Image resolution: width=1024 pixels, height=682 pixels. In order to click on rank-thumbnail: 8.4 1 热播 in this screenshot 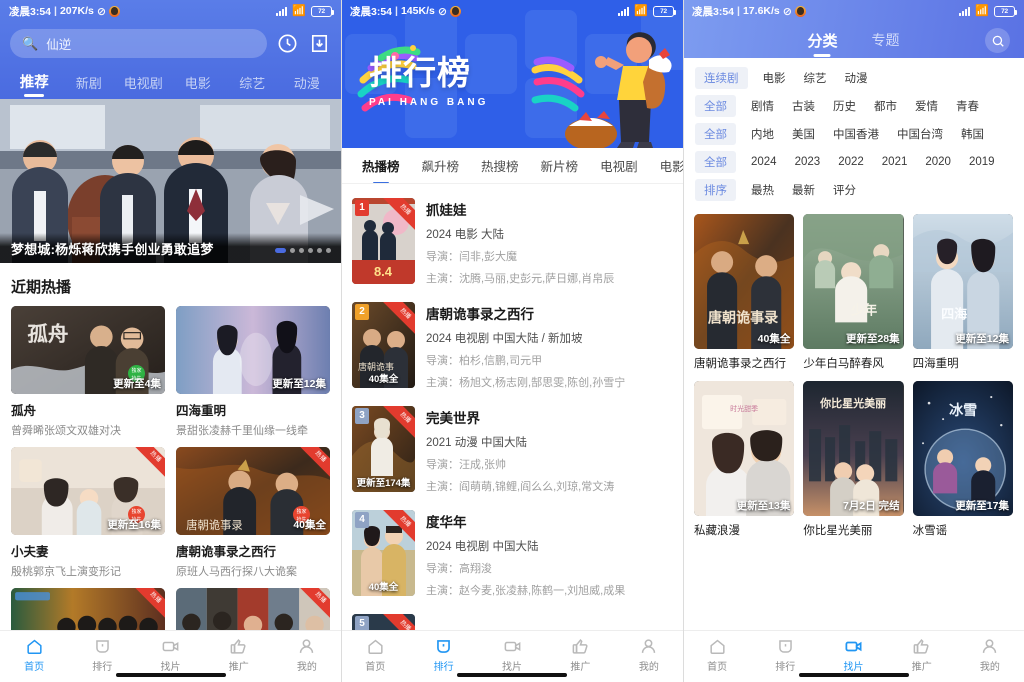, I will do `click(383, 241)`.